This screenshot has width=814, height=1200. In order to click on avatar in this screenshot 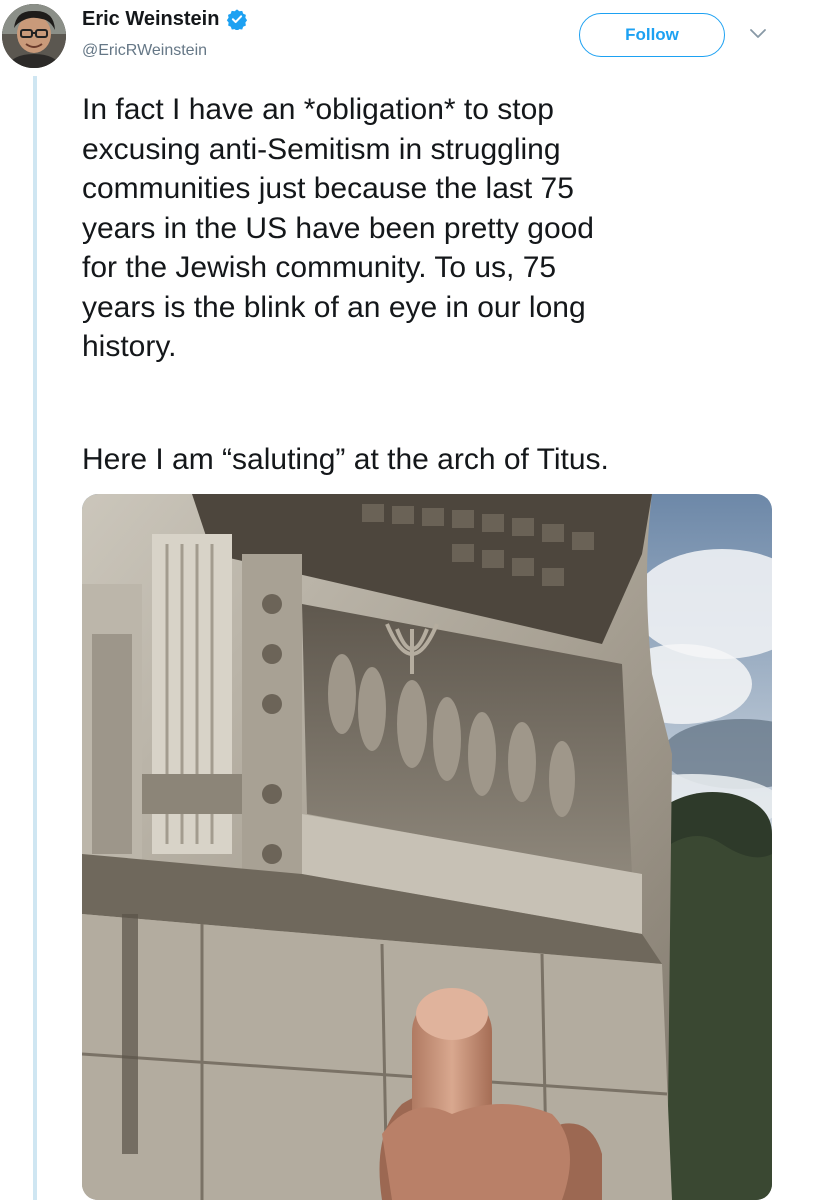, I will do `click(34, 36)`.